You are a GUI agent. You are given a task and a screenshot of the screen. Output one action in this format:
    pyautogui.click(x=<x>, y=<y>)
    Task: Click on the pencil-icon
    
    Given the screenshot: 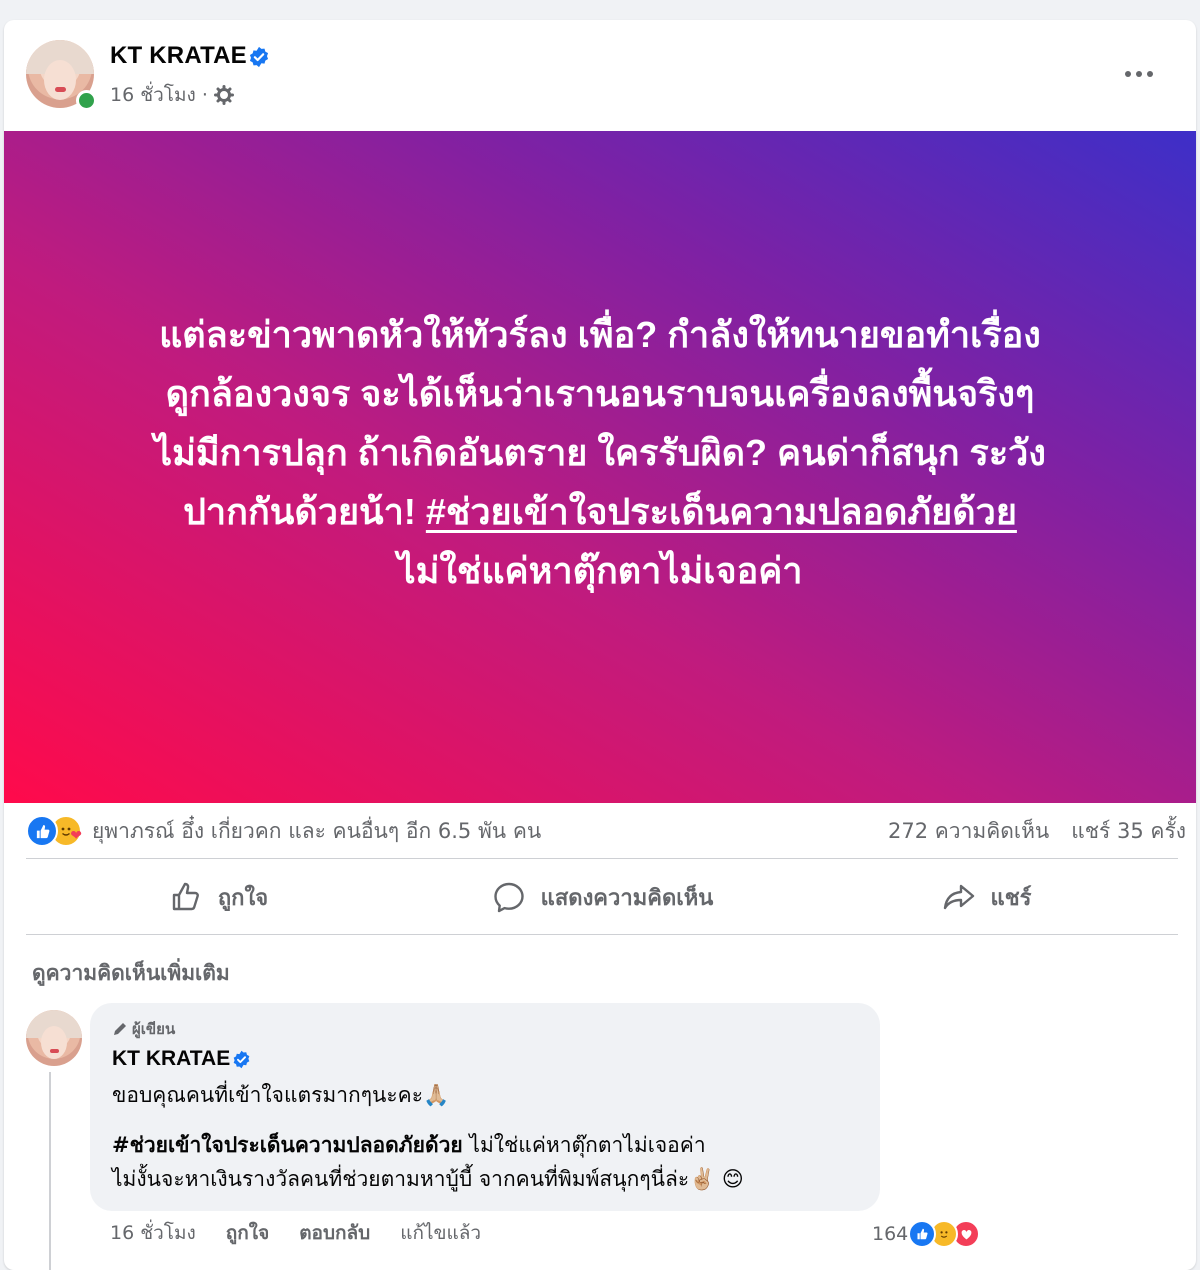 What is the action you would take?
    pyautogui.click(x=120, y=1029)
    